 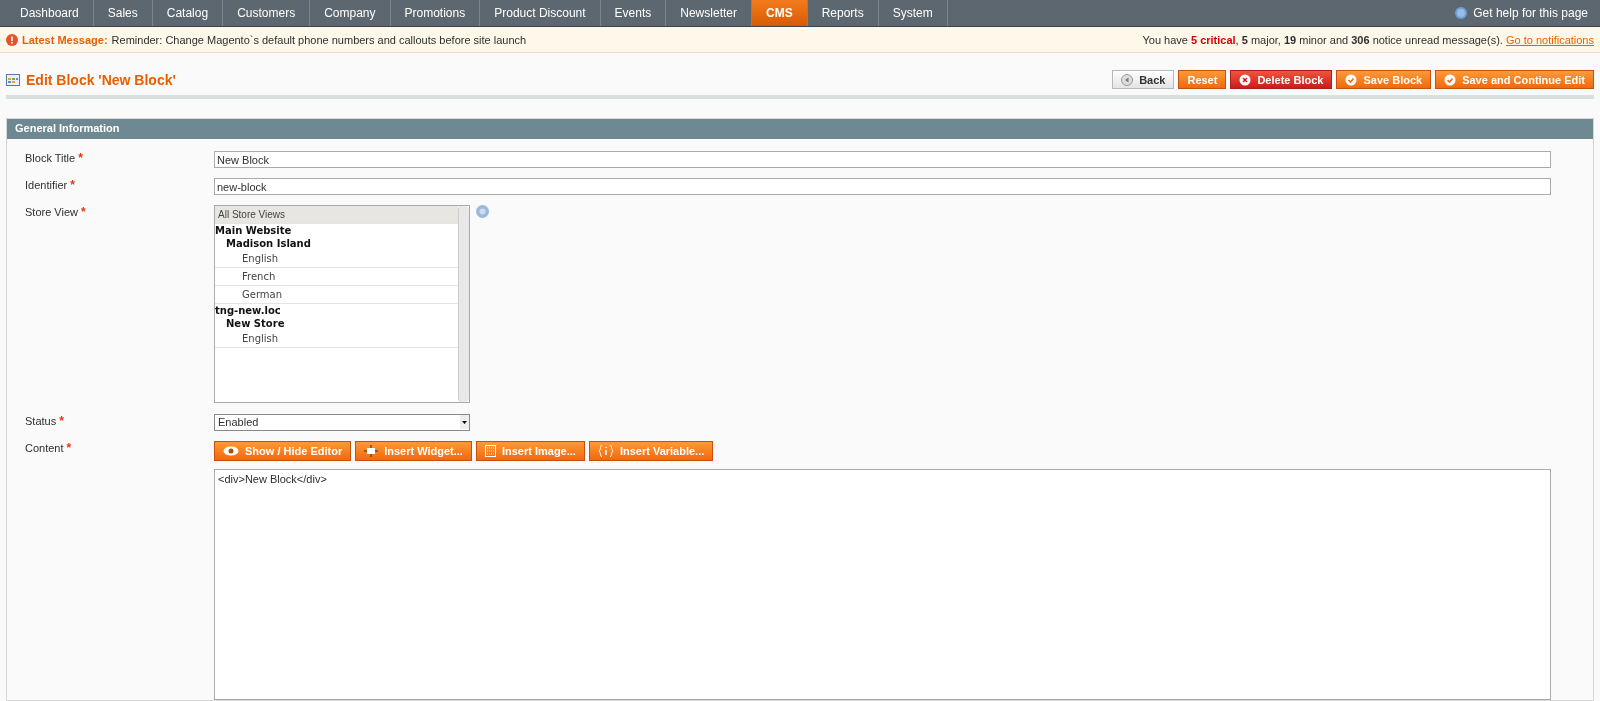 What do you see at coordinates (231, 450) in the screenshot?
I see `eye-icon` at bounding box center [231, 450].